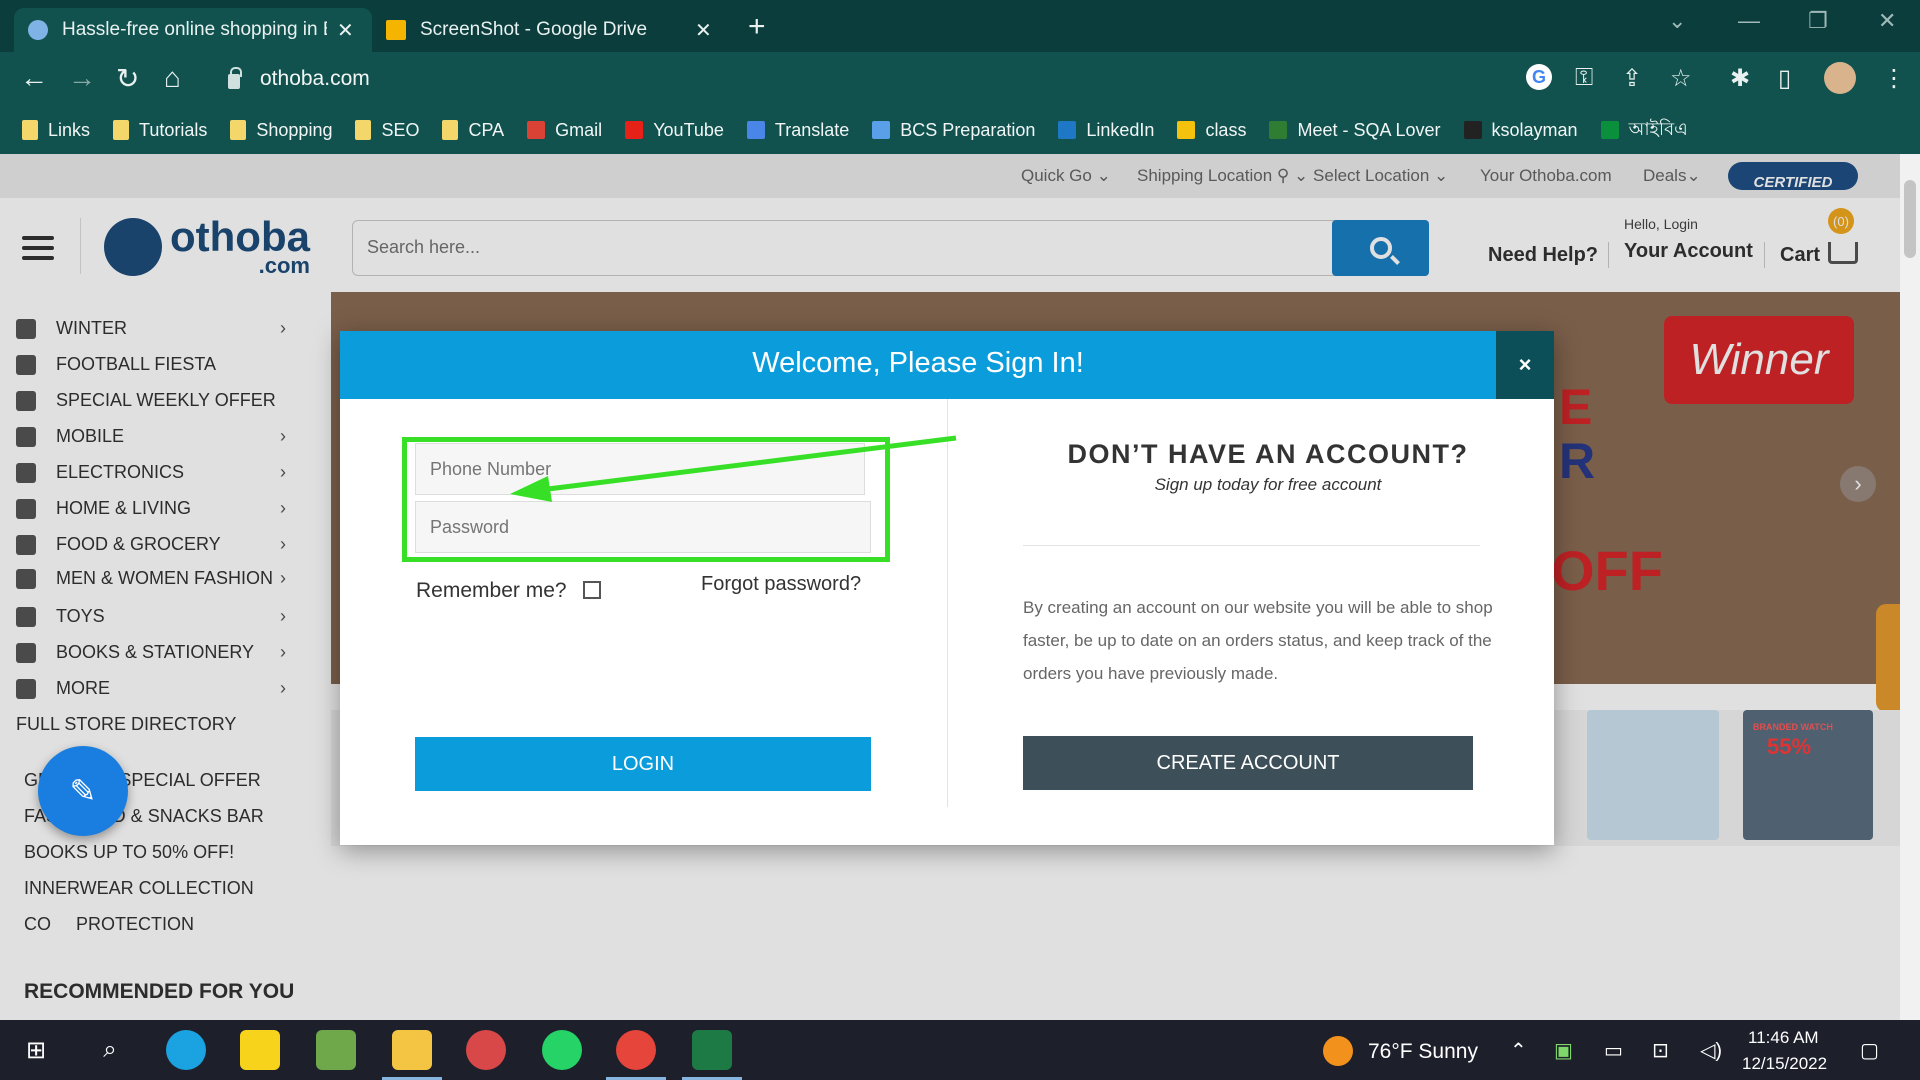 The image size is (1920, 1080). I want to click on chevron-up-icon: ⌃, so click(1518, 1050).